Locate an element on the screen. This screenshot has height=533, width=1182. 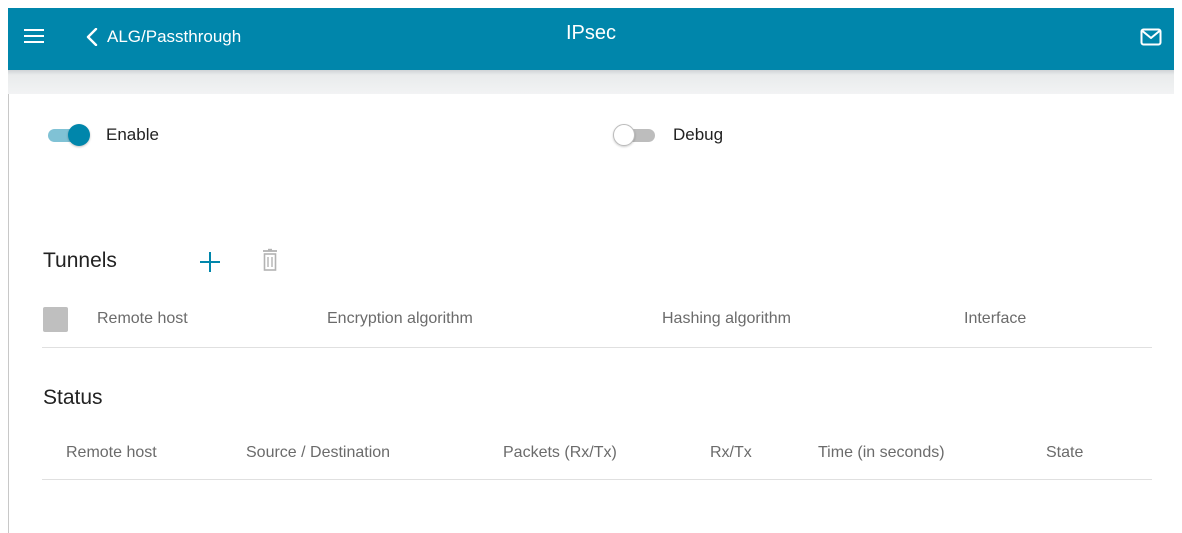
tunnels-col-interface: Interface is located at coordinates (995, 318).